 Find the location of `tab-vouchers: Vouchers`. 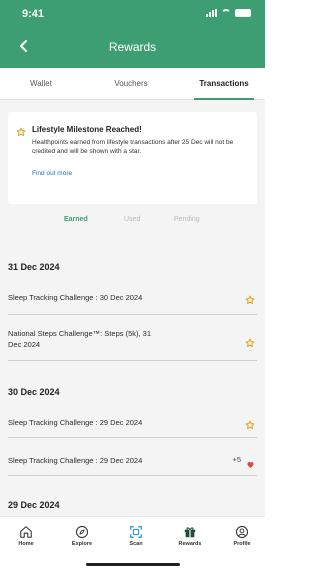

tab-vouchers: Vouchers is located at coordinates (131, 84).